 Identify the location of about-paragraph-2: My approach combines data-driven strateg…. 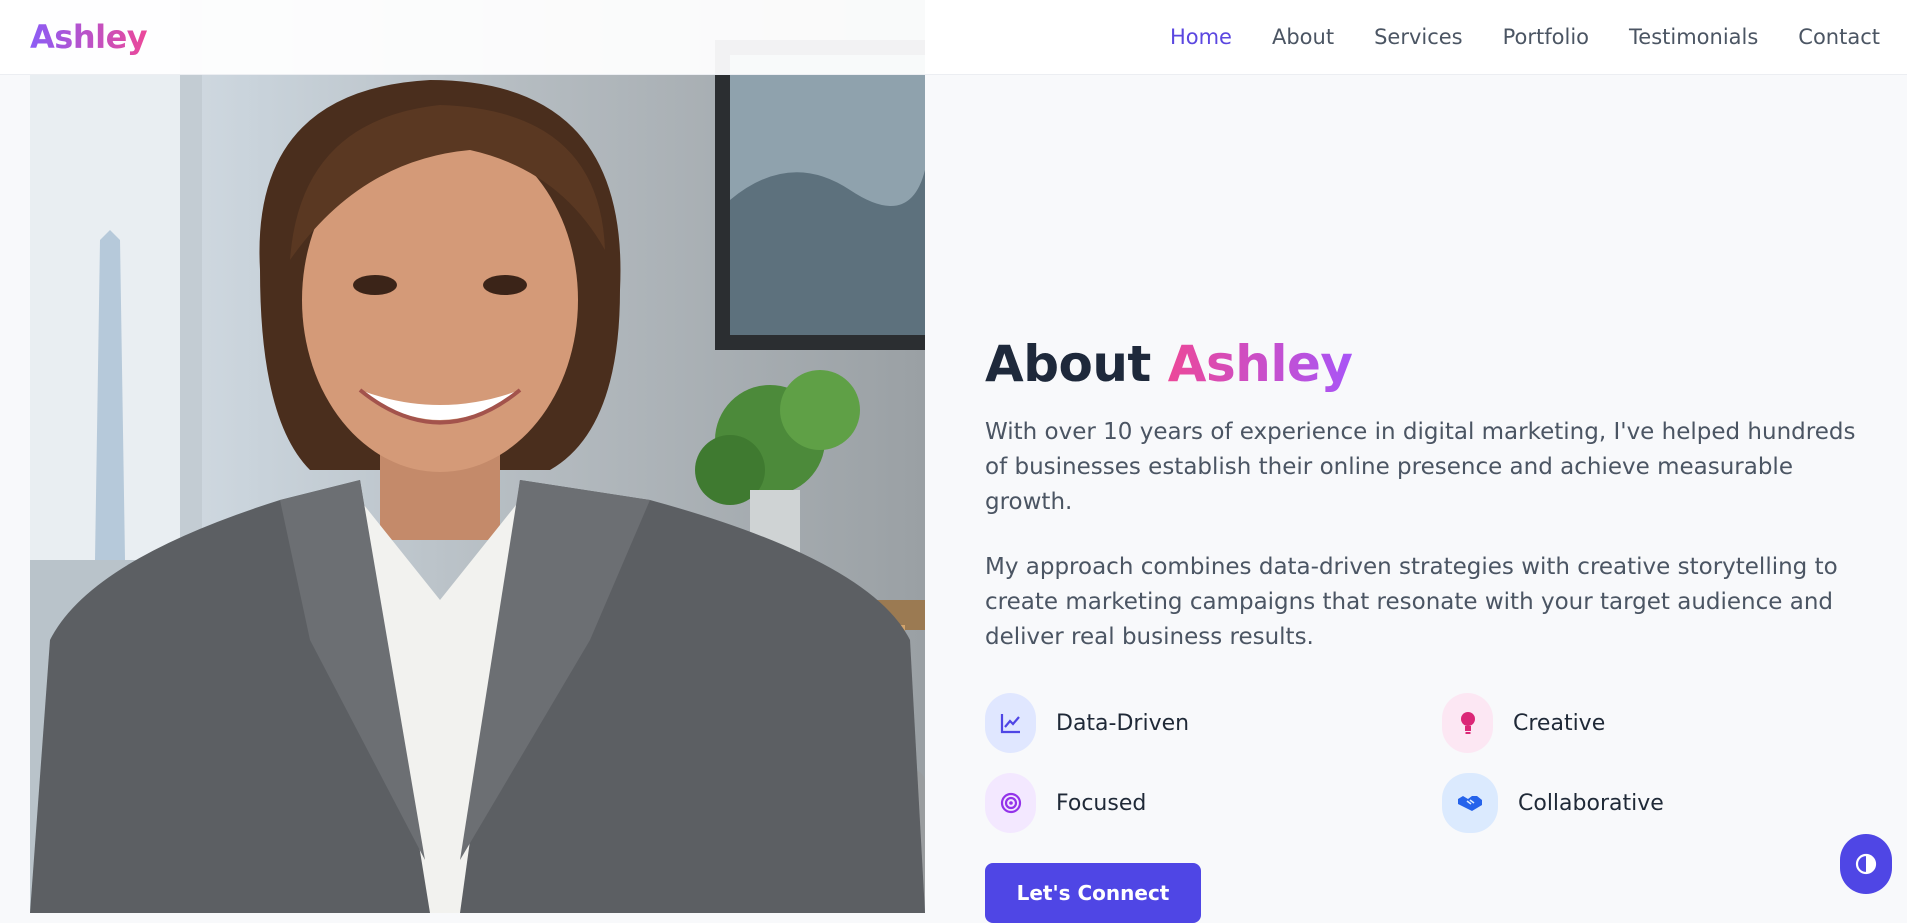
(1411, 602).